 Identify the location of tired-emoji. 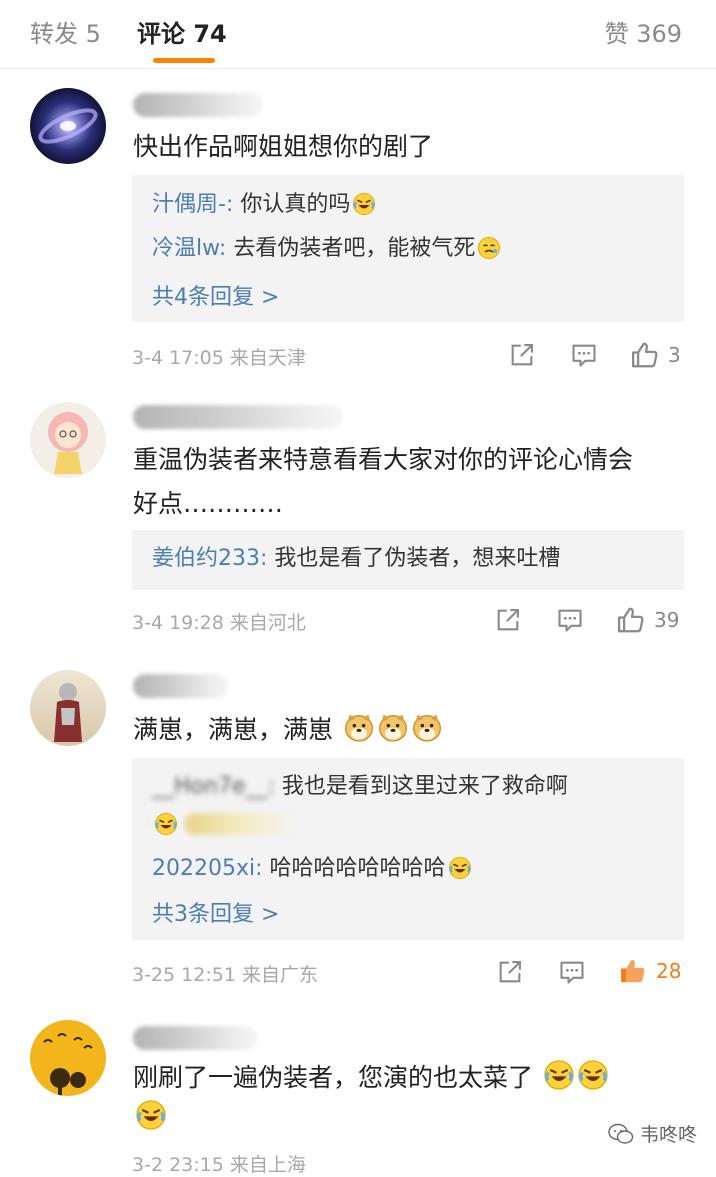
(489, 248).